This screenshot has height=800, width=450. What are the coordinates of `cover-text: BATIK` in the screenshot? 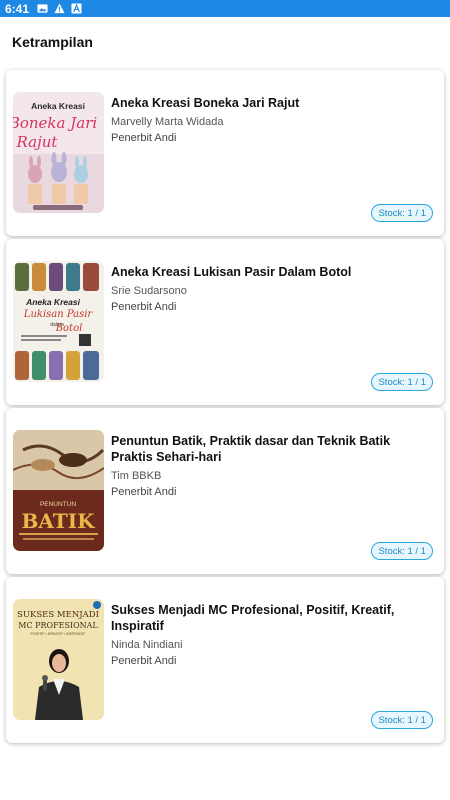 It's located at (59, 521).